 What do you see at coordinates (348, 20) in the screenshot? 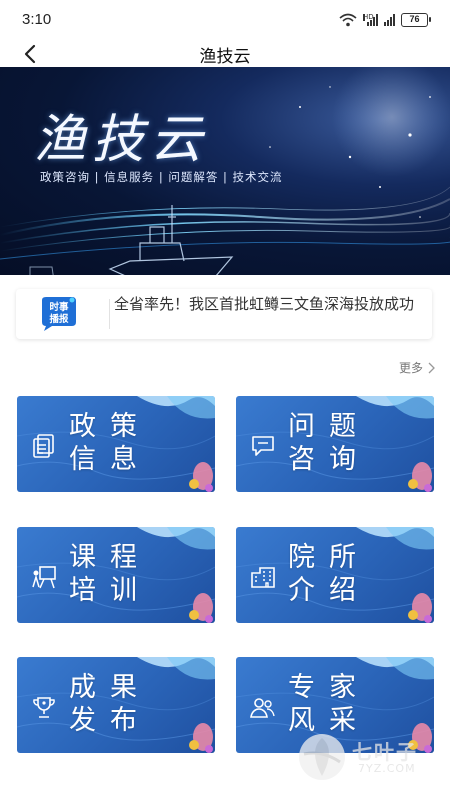
I see `wifi-icon` at bounding box center [348, 20].